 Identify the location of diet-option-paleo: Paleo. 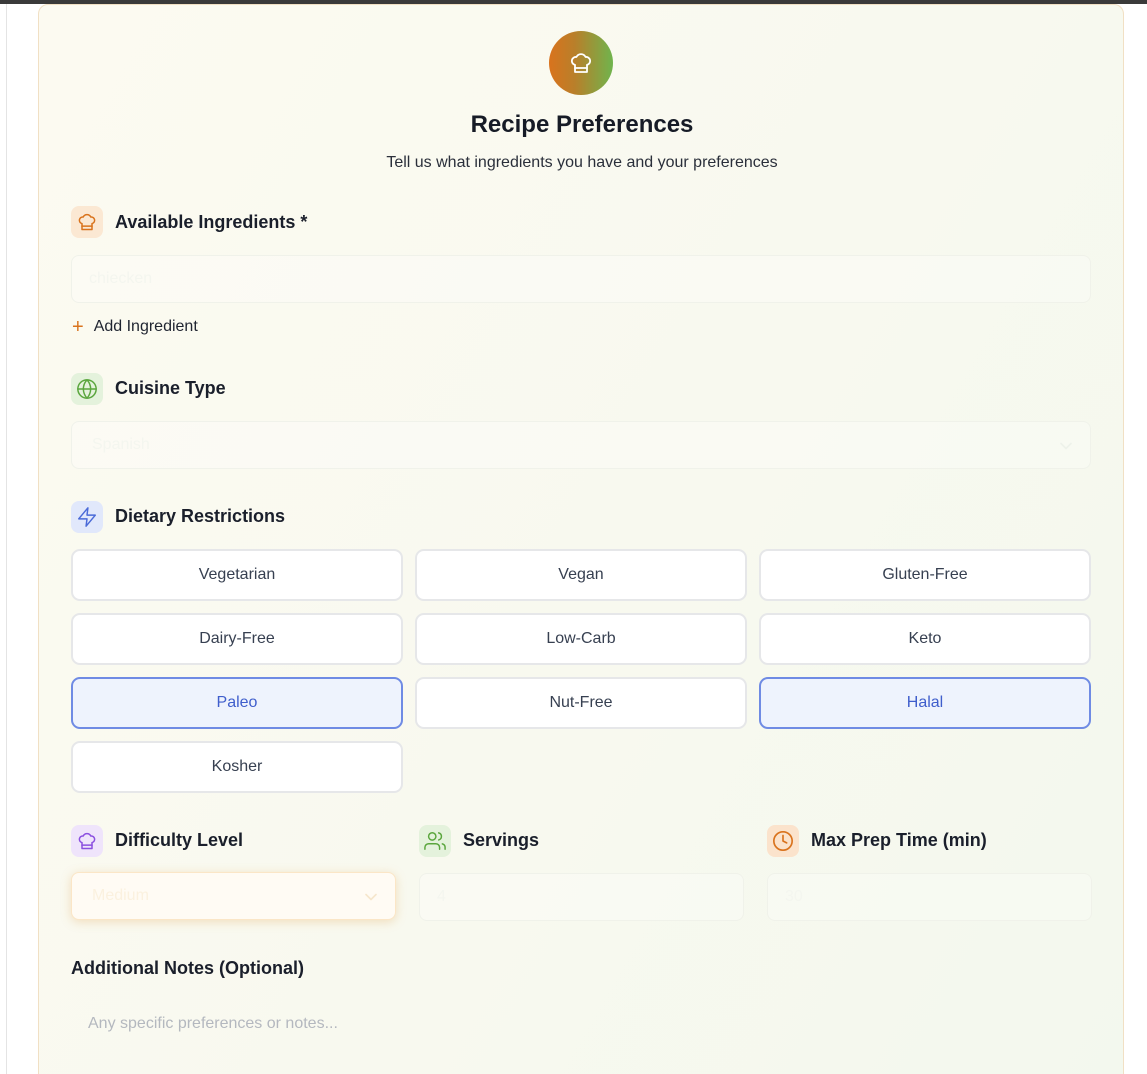
(237, 703).